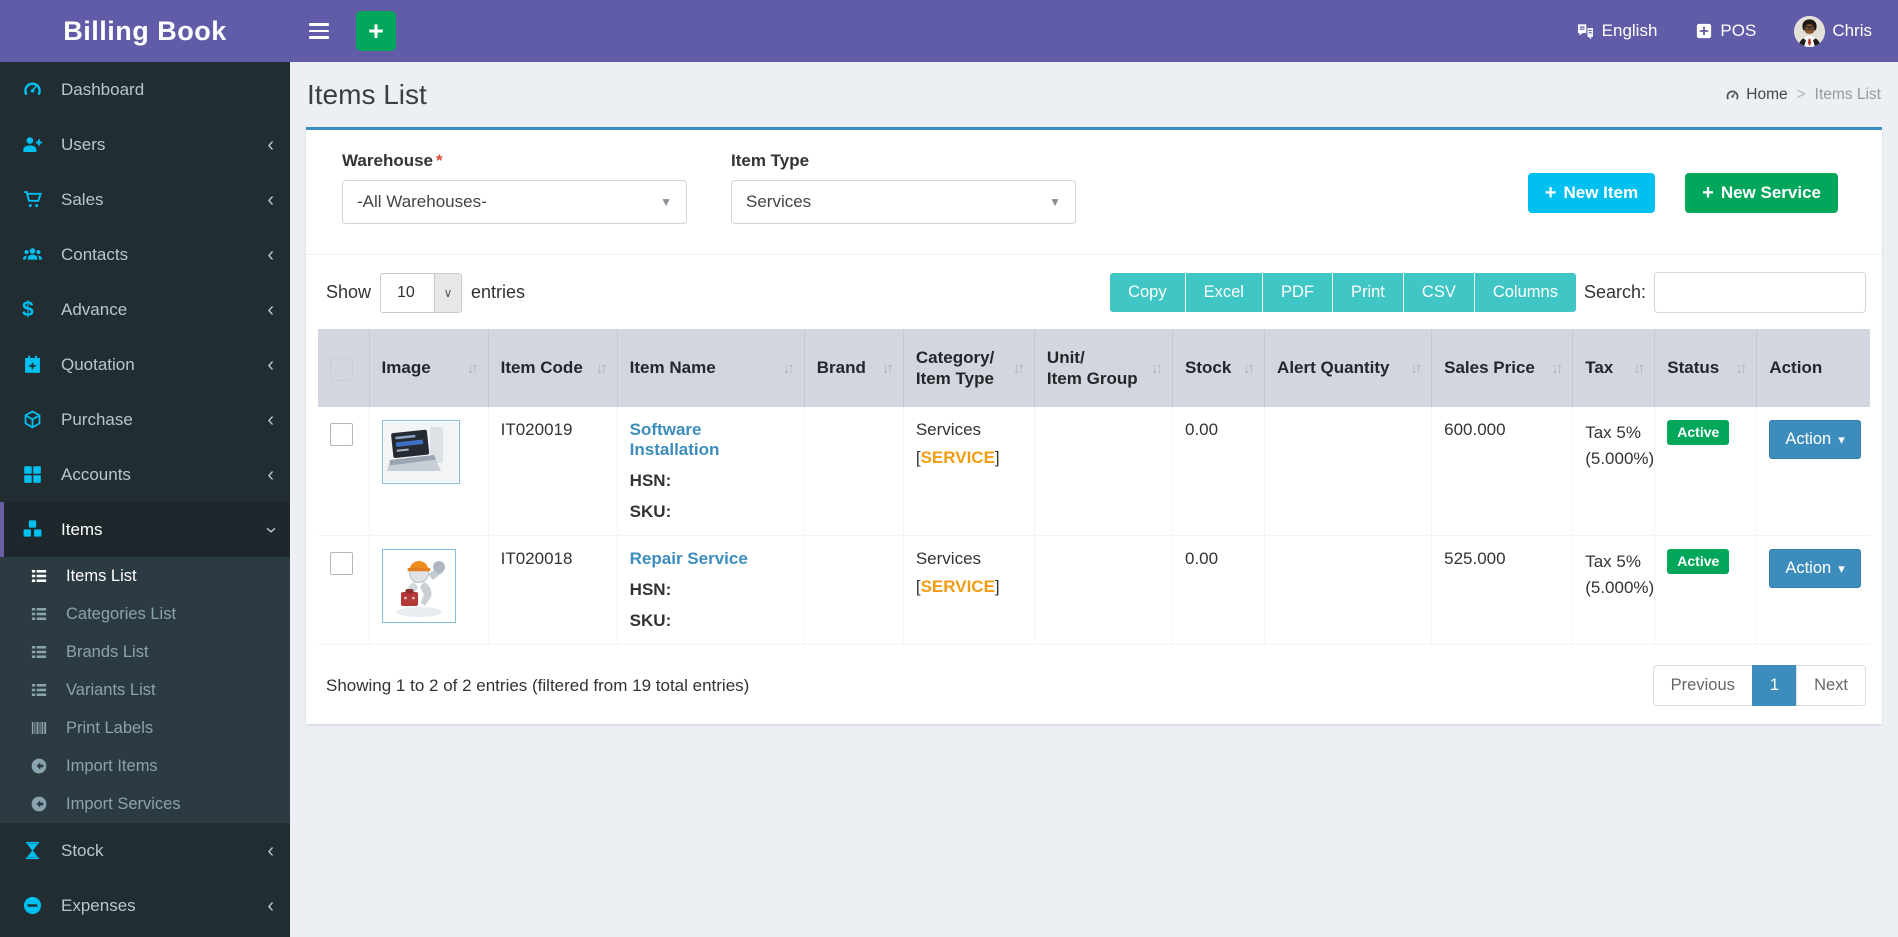 Image resolution: width=1898 pixels, height=937 pixels. Describe the element at coordinates (1761, 193) in the screenshot. I see `new-service-button: + New Service` at that location.